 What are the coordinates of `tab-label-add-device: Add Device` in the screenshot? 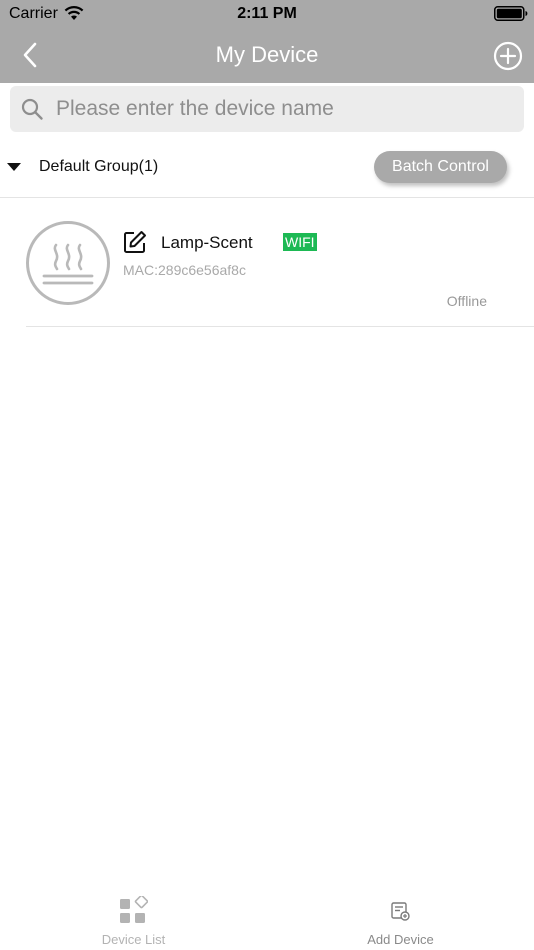 It's located at (400, 939).